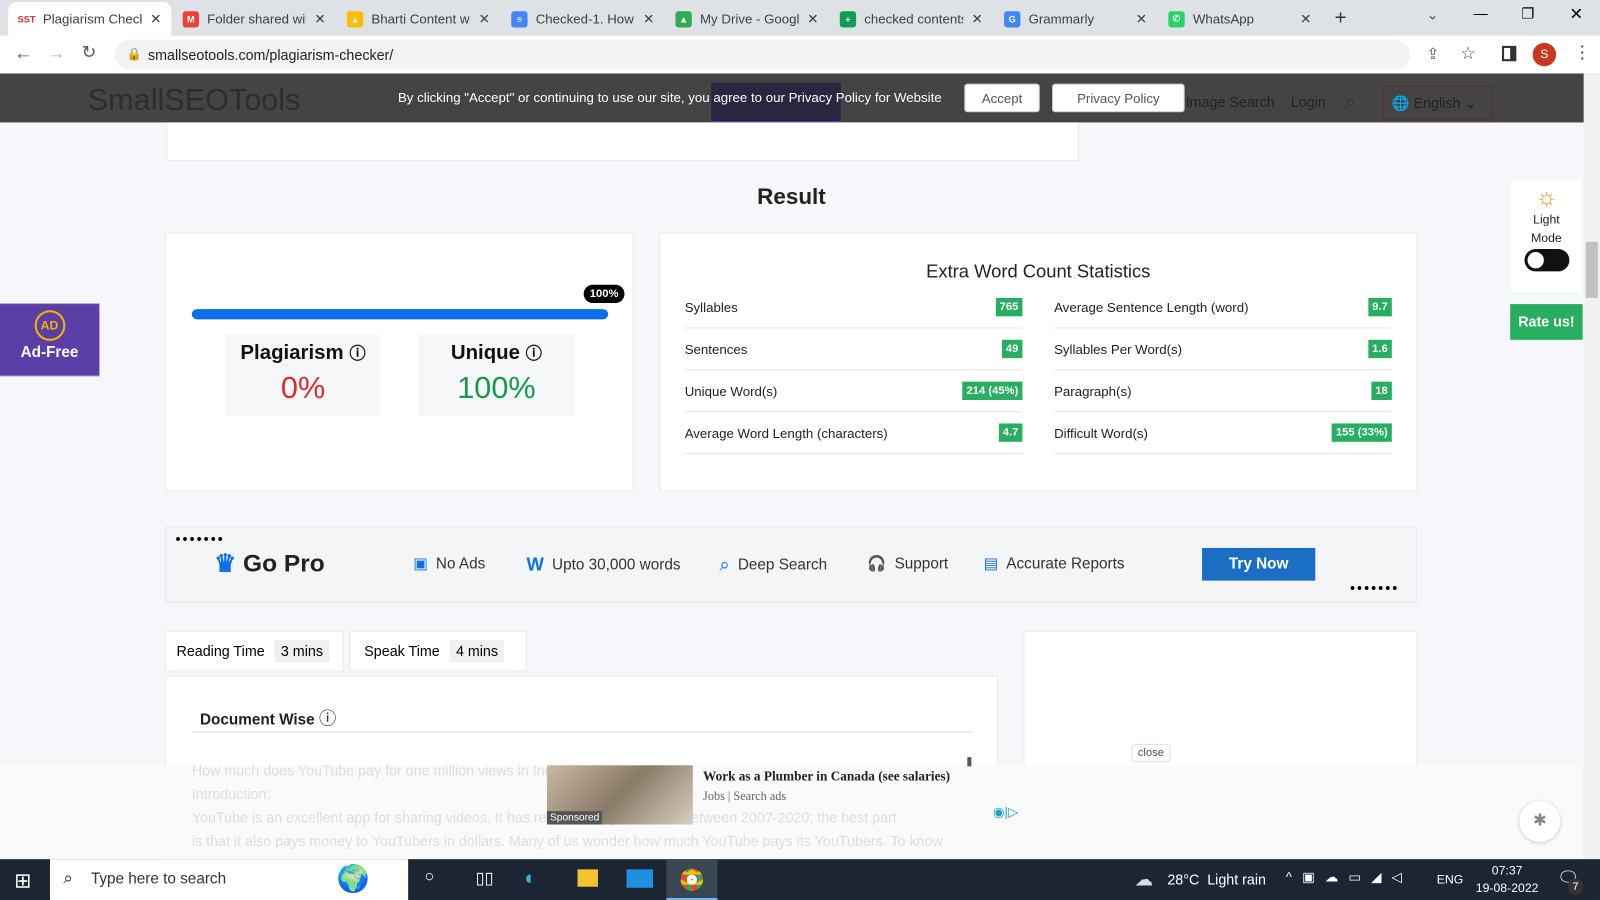 The height and width of the screenshot is (900, 1600). Describe the element at coordinates (49, 325) in the screenshot. I see `ad-free-icon: AD` at that location.